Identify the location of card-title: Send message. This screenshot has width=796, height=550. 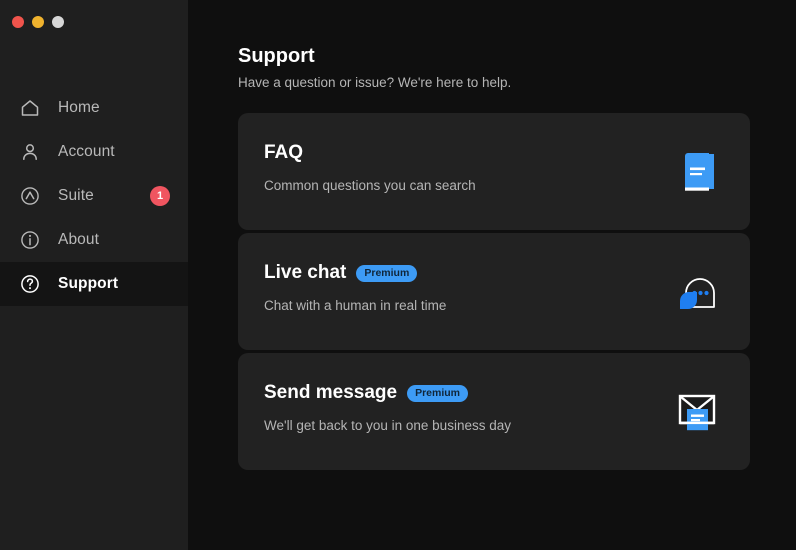
(331, 393).